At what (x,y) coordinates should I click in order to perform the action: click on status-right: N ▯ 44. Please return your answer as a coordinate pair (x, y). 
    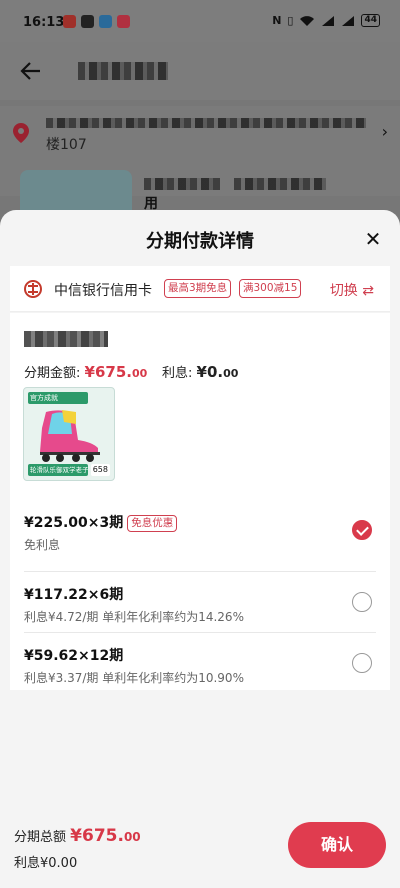
    Looking at the image, I should click on (326, 20).